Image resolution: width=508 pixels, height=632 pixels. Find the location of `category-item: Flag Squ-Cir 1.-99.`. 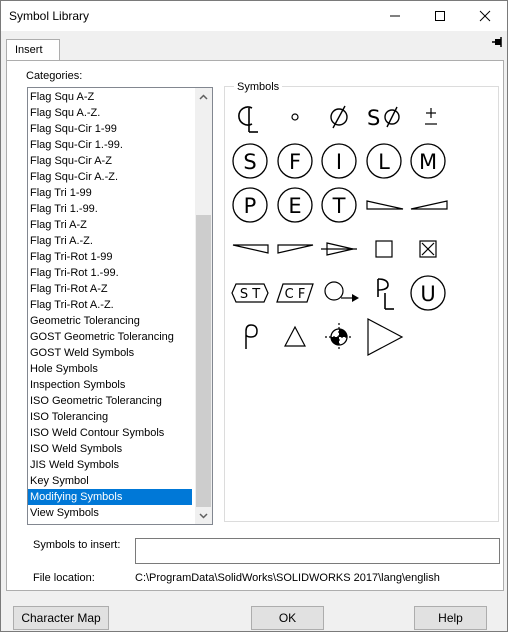

category-item: Flag Squ-Cir 1.-99. is located at coordinates (110, 145).